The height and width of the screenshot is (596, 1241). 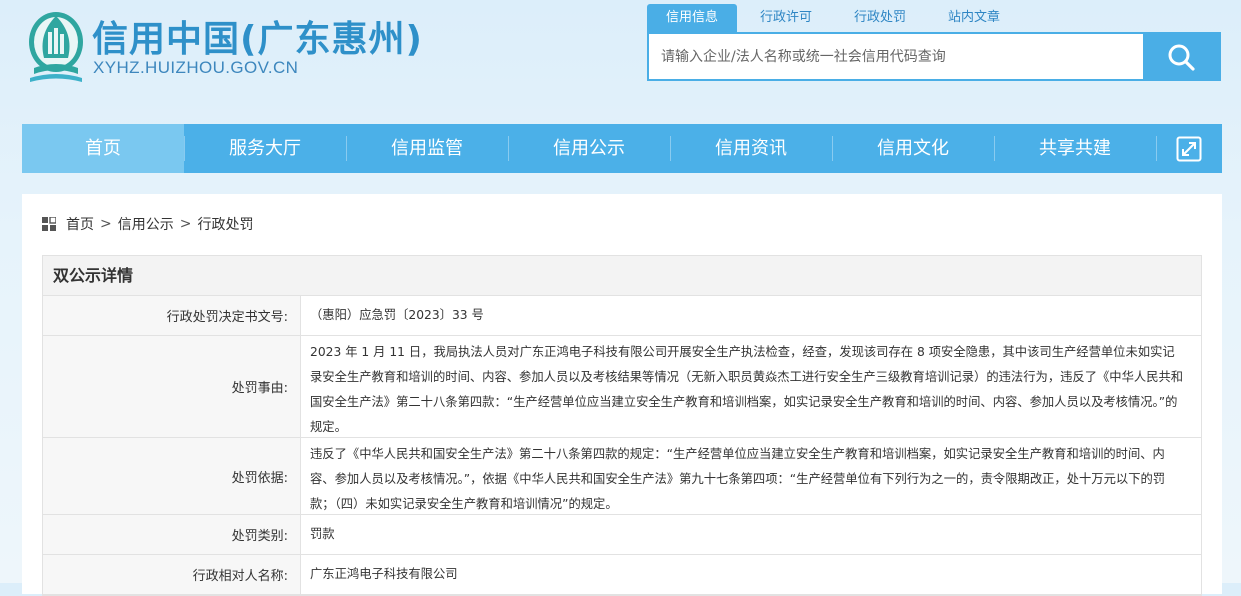 What do you see at coordinates (384, 574) in the screenshot?
I see `row-value: 广东正鸿电子科技有限公司` at bounding box center [384, 574].